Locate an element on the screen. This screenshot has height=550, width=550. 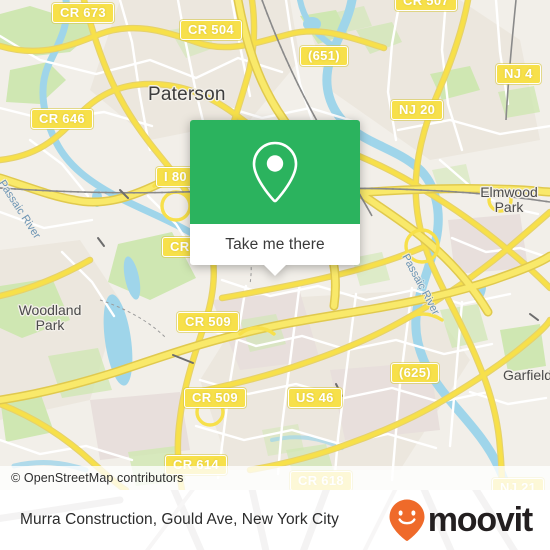
road-shield-nj-20: NJ 20 is located at coordinates (417, 110).